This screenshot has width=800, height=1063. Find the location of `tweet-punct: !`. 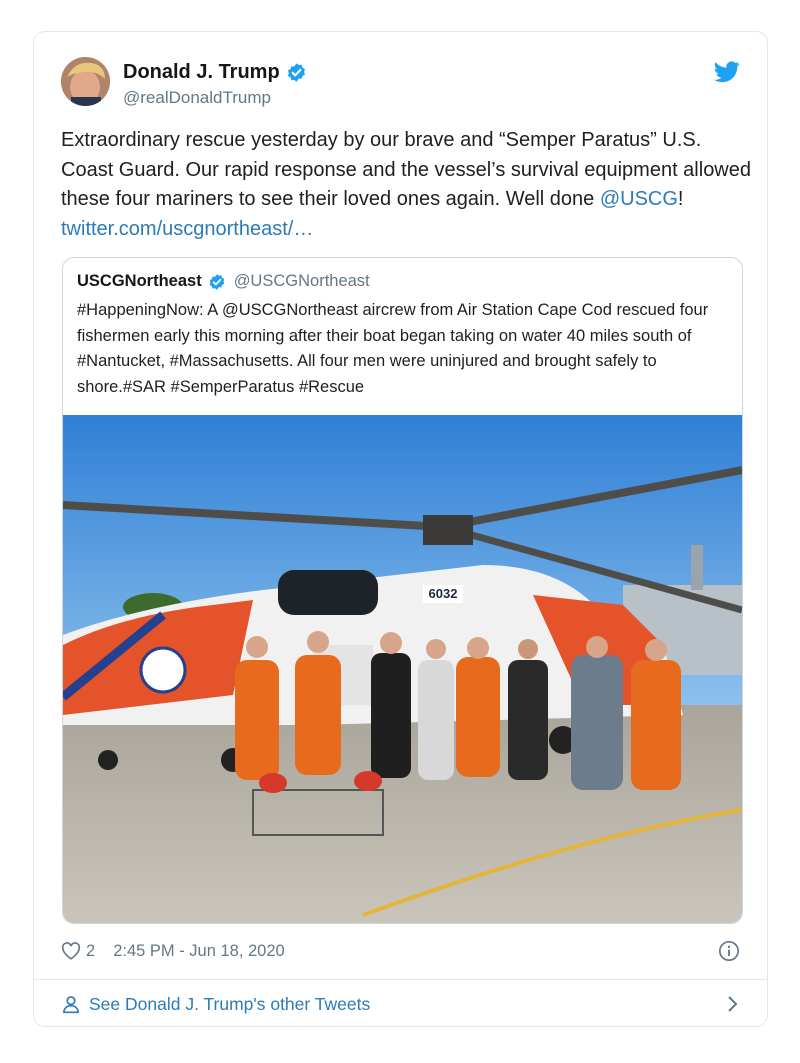

tweet-punct: ! is located at coordinates (680, 199).